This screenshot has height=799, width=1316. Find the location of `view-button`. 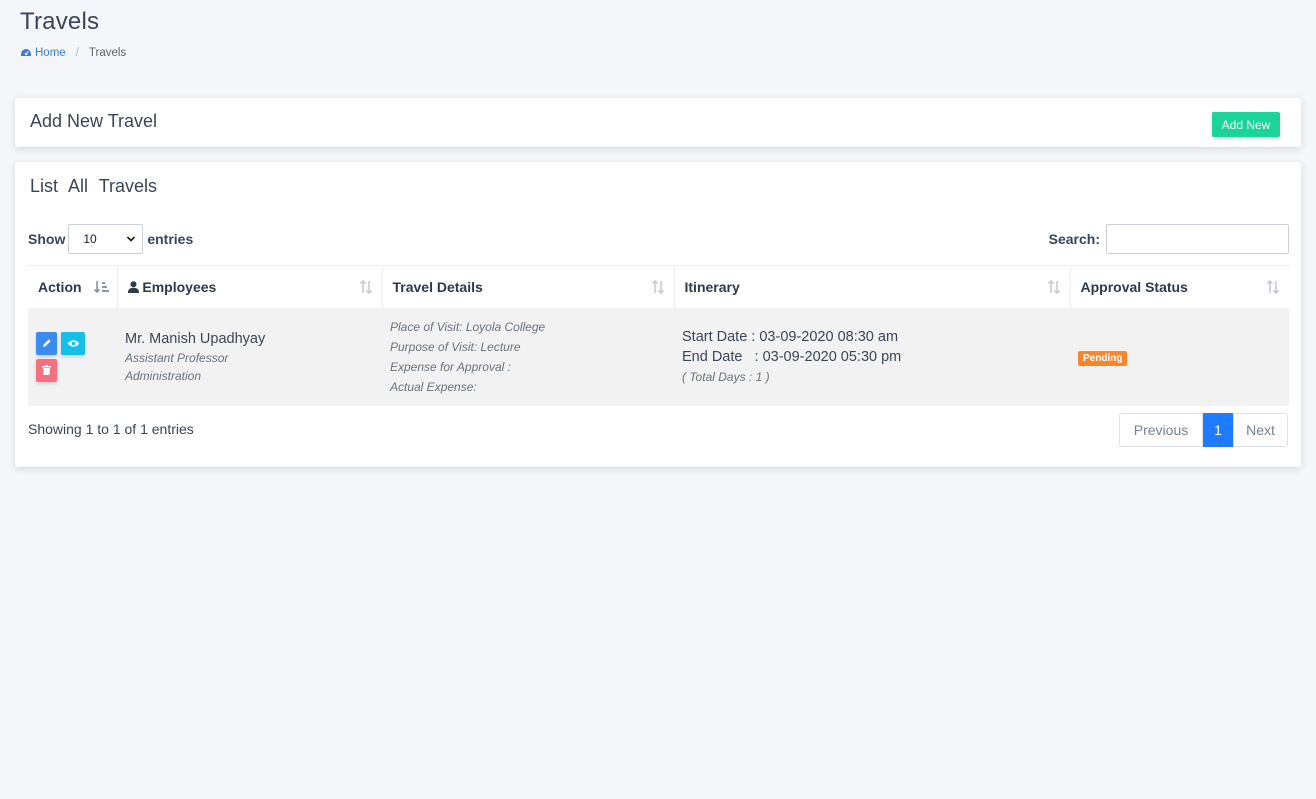

view-button is located at coordinates (73, 343).